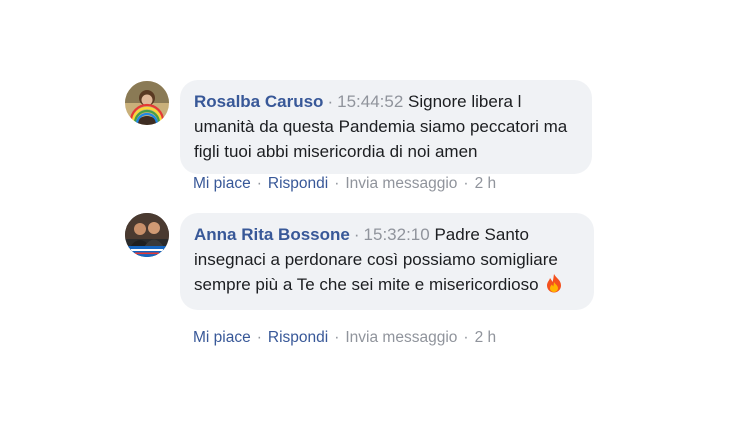  I want to click on comment-author: Anna Rita Bossone, so click(272, 234).